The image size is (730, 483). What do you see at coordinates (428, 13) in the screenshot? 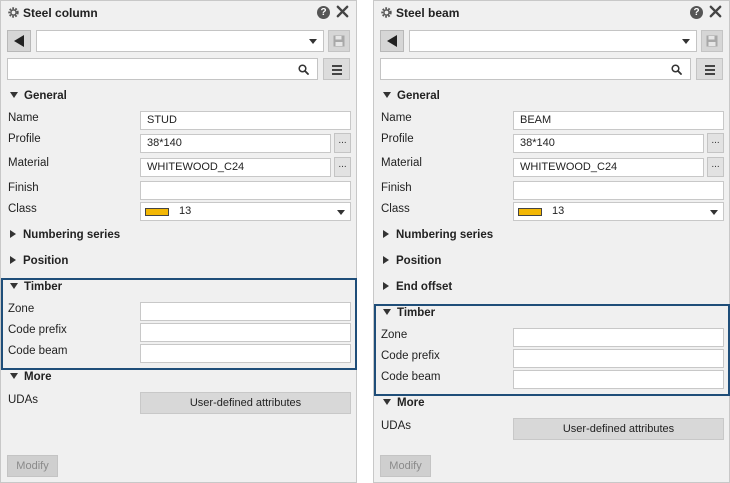
I see `panel-title: Steel beam` at bounding box center [428, 13].